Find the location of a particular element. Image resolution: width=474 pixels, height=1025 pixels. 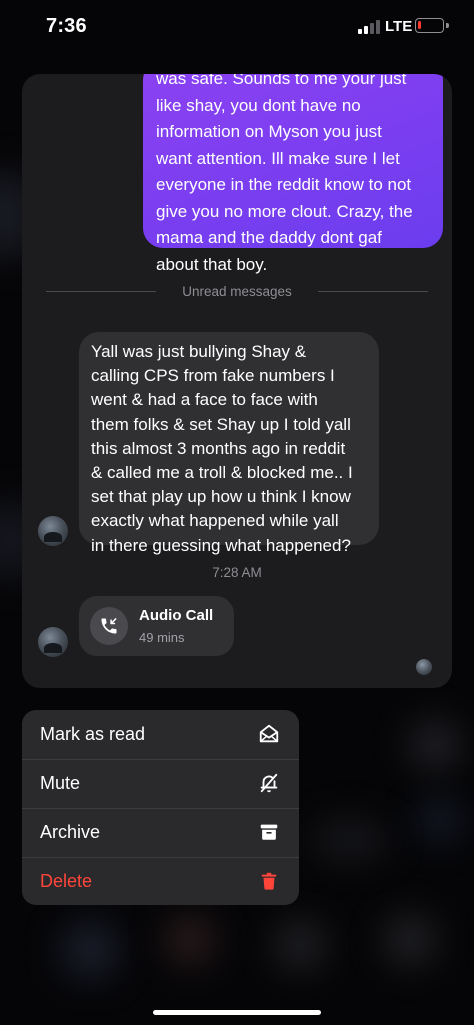

home-indicator is located at coordinates (237, 1012).